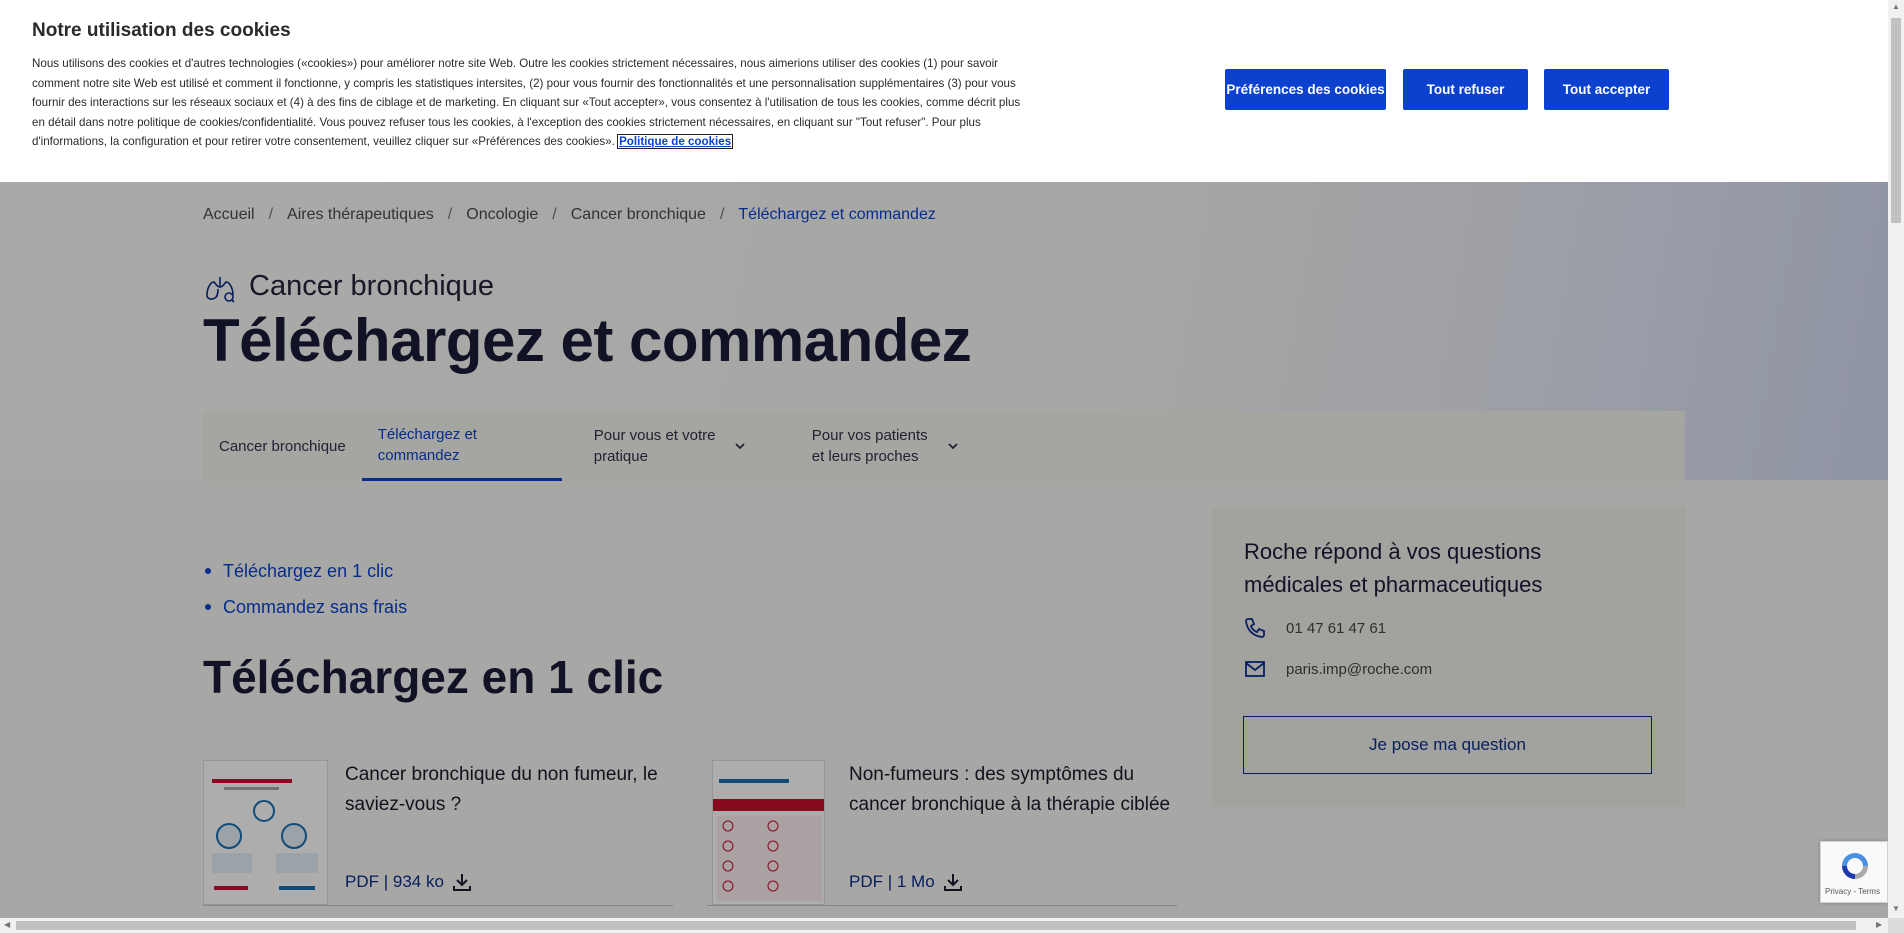  I want to click on recaptcha-text: Privacy - Terms, so click(1852, 891).